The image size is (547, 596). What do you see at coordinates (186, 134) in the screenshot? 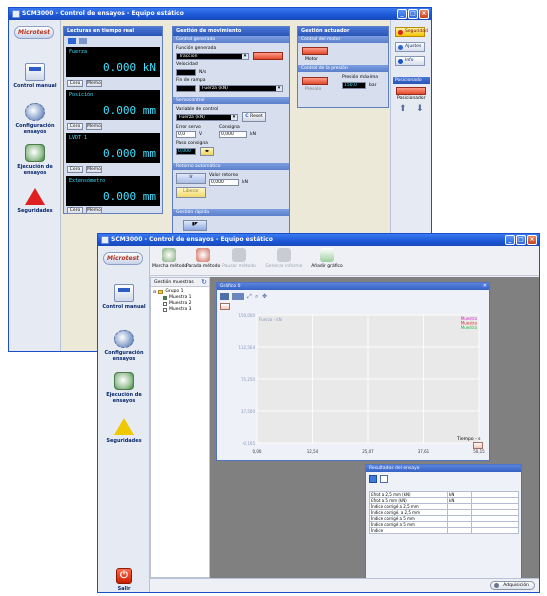
I see `error-field: 0,0` at bounding box center [186, 134].